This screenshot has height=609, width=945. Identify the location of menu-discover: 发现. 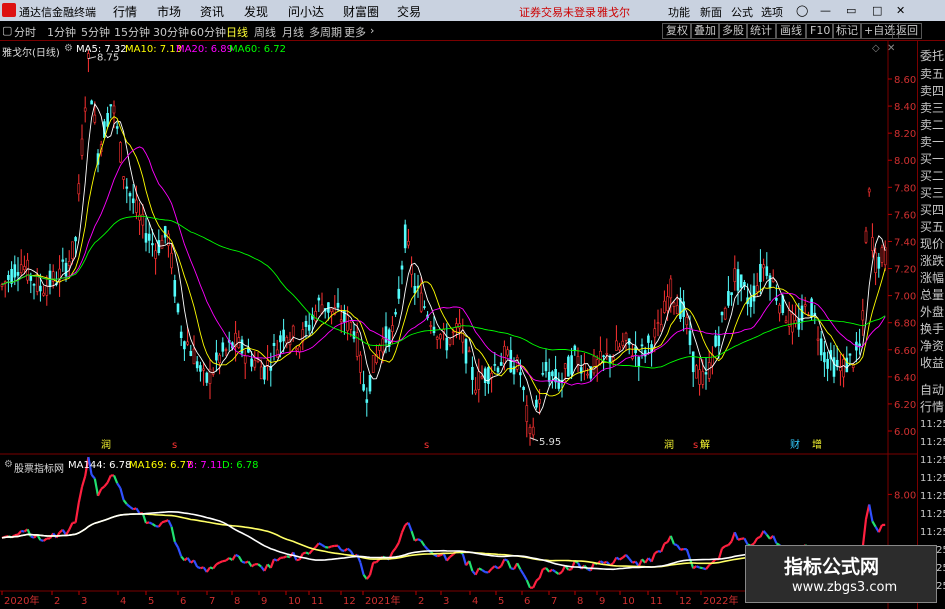
(256, 11).